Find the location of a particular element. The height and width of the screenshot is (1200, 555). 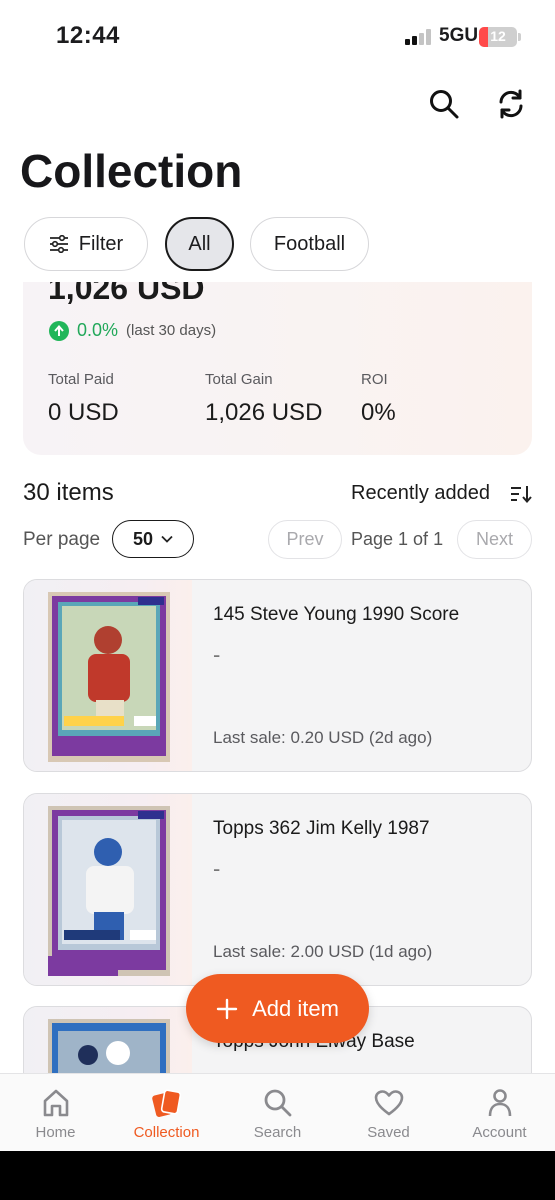

battery-level: 12 is located at coordinates (498, 36).